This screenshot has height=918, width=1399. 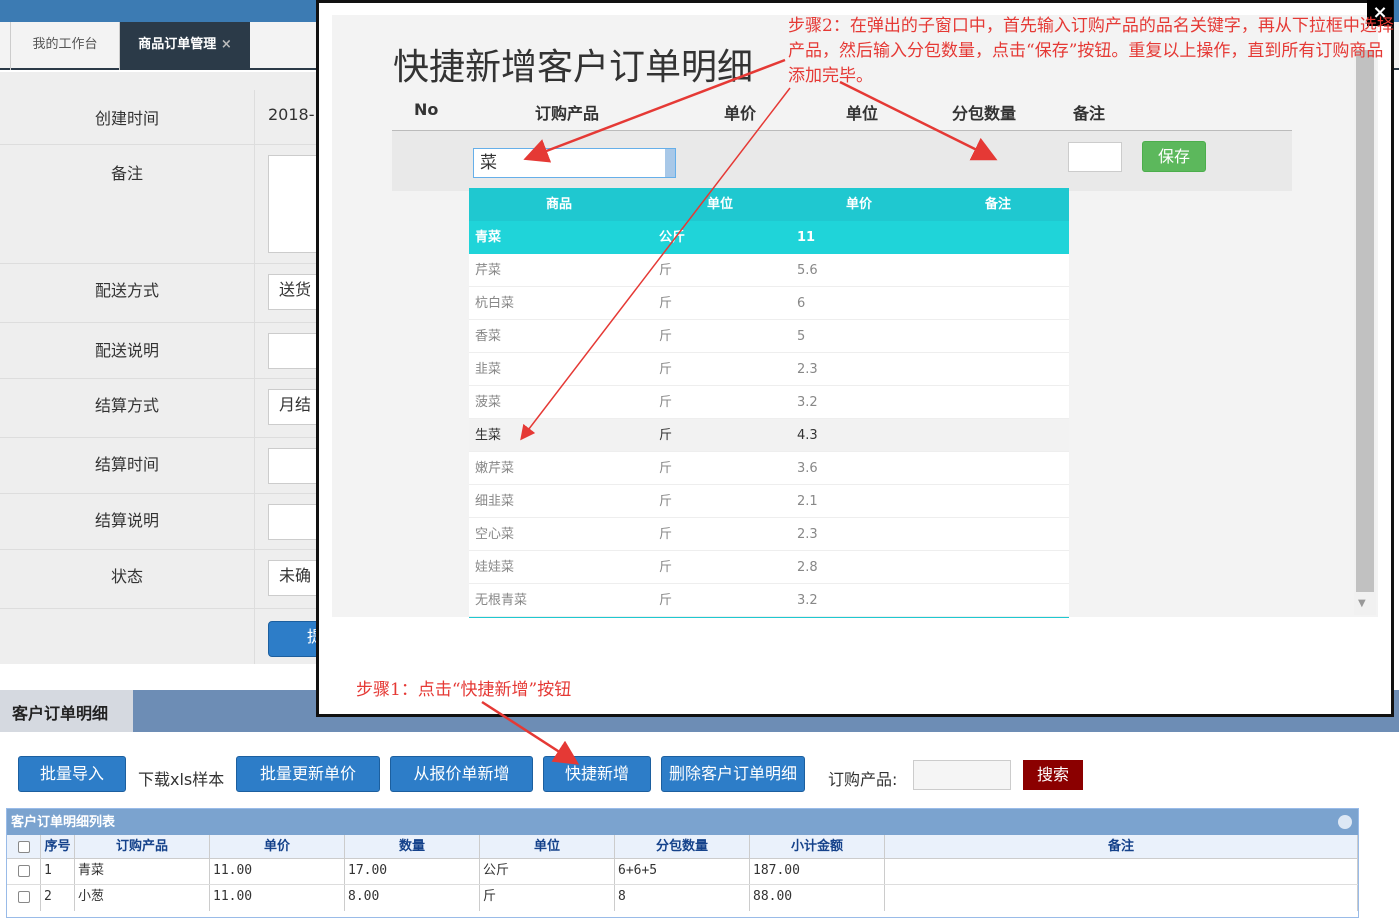 I want to click on dropdown-cell: 11, so click(x=806, y=237).